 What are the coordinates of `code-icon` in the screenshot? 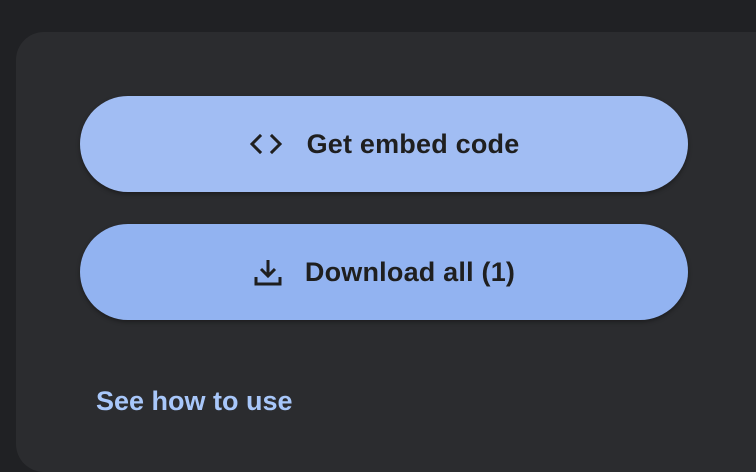 It's located at (266, 144).